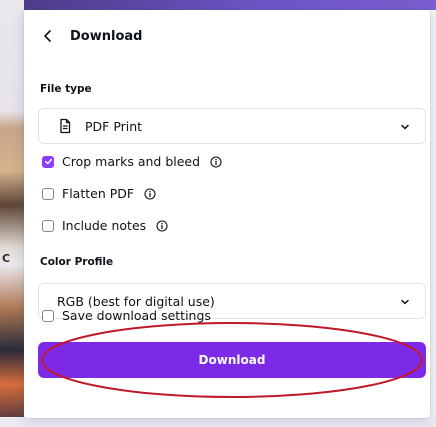  What do you see at coordinates (218, 5) in the screenshot?
I see `top-toolbar-strip` at bounding box center [218, 5].